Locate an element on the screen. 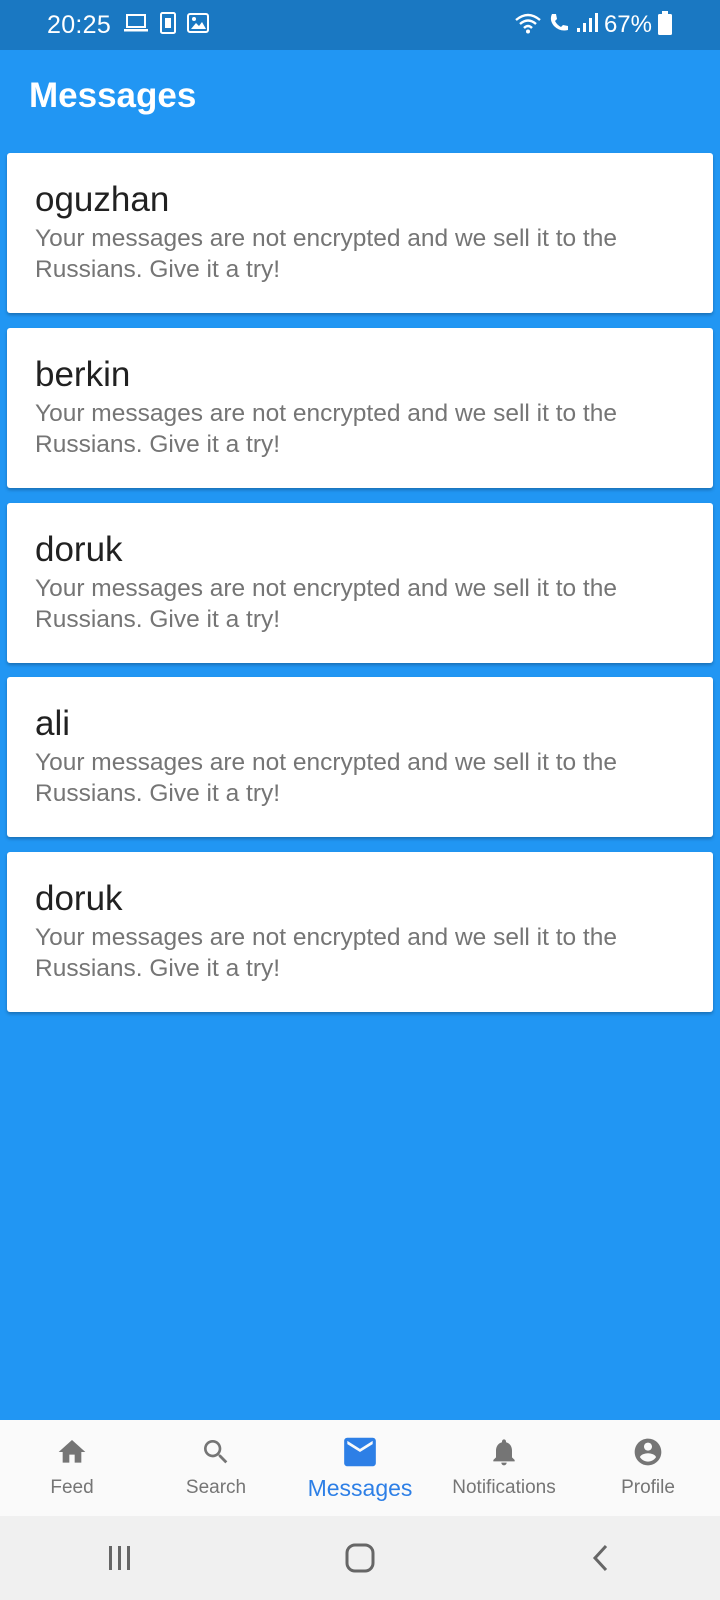 This screenshot has height=1600, width=720. nav-item-notifications: Notifications is located at coordinates (504, 1468).